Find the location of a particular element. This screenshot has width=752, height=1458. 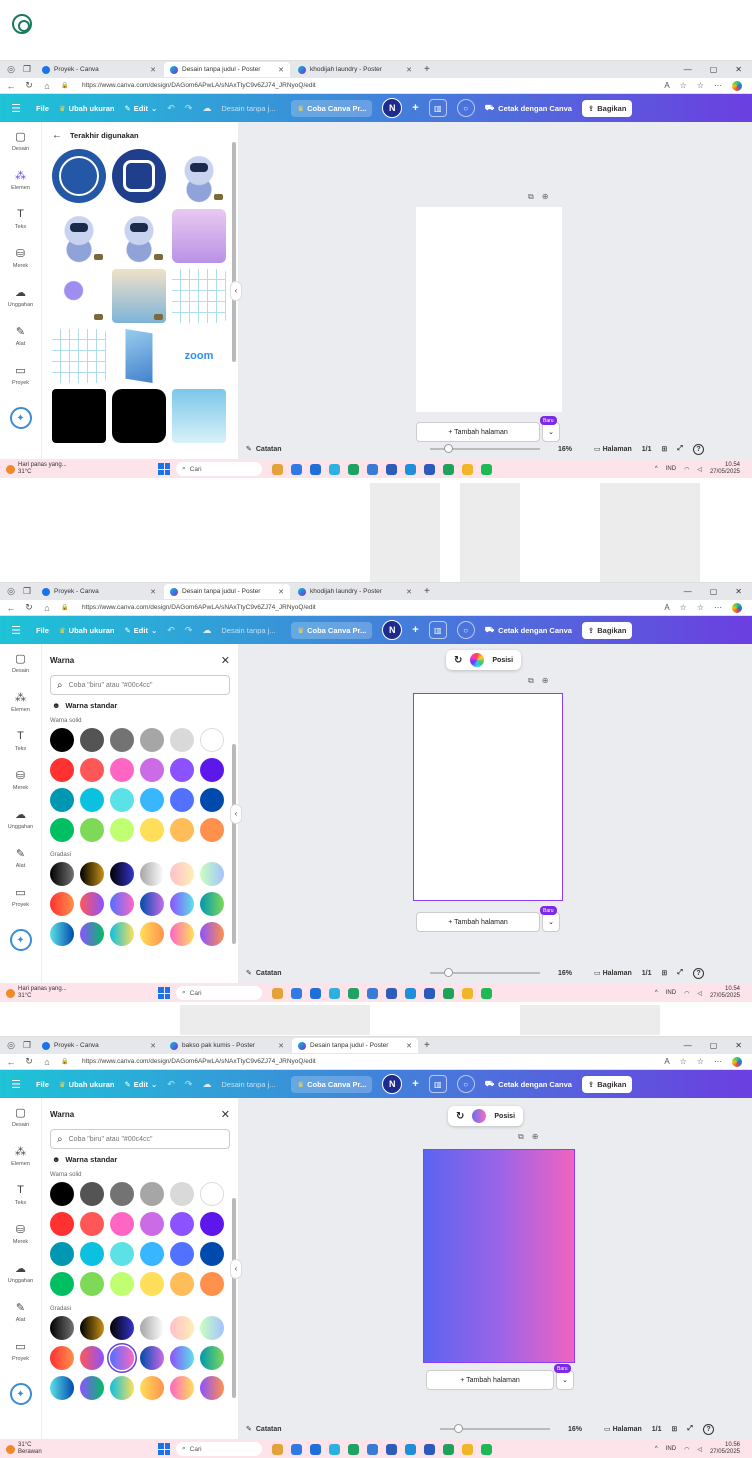

close-window-icon: ✕ is located at coordinates (738, 1045).